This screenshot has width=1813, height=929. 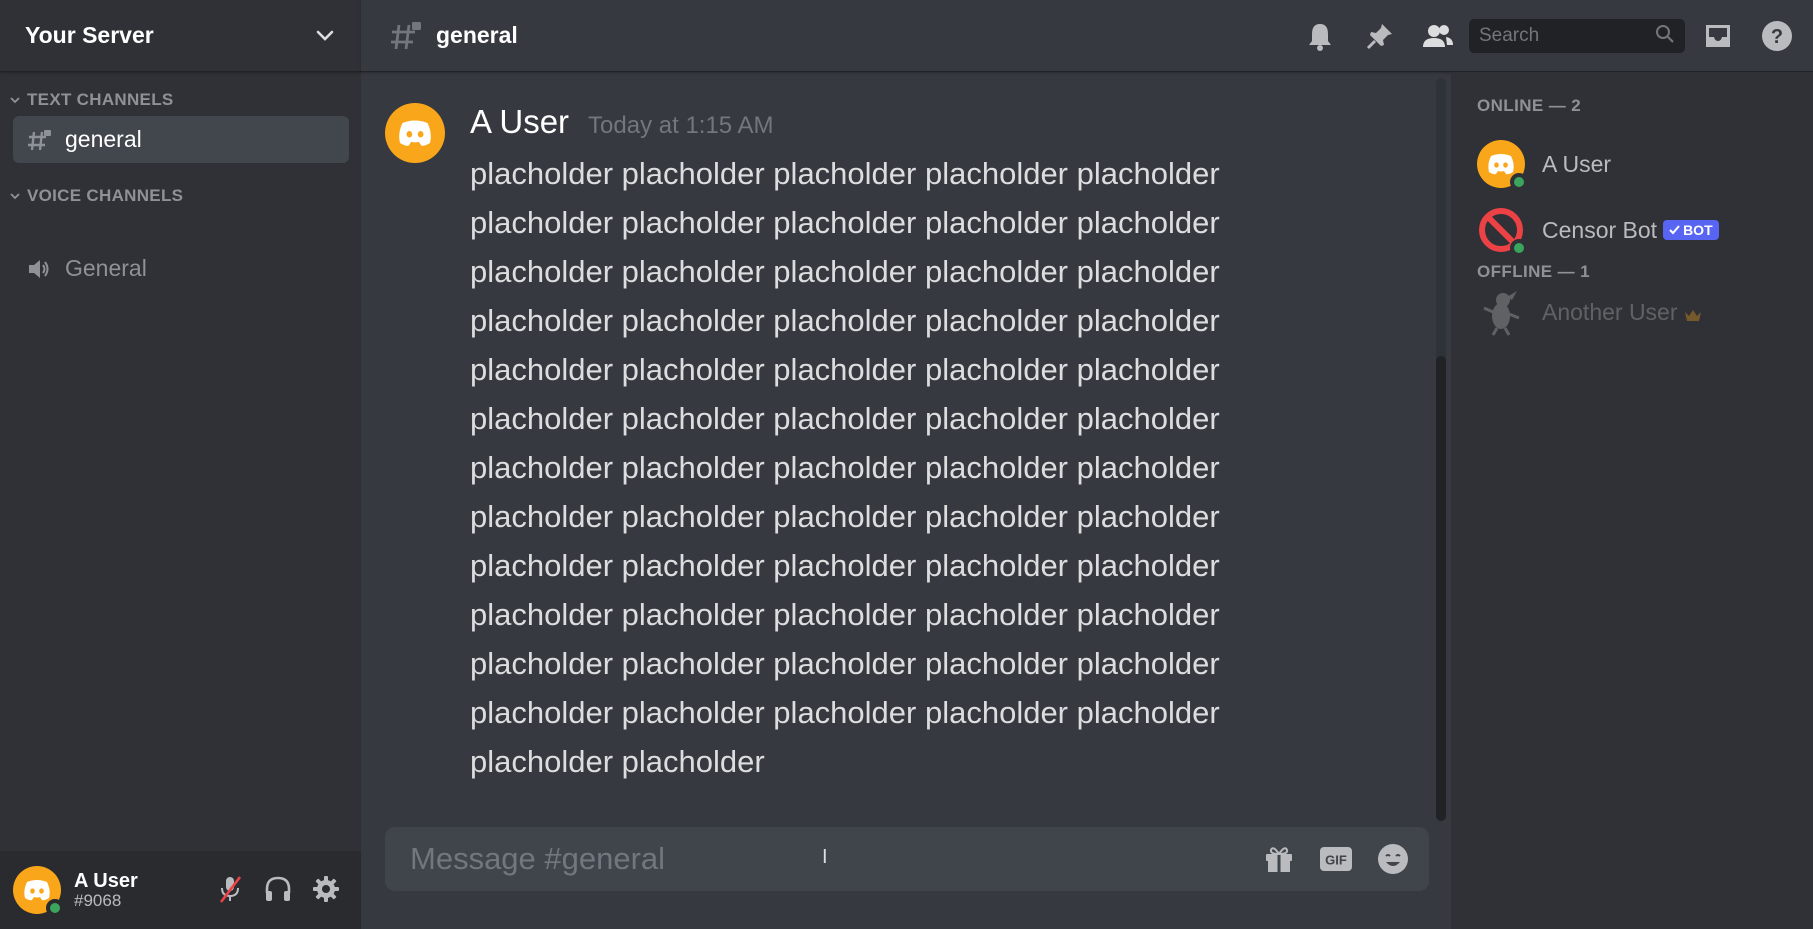 I want to click on username: A User, so click(x=106, y=880).